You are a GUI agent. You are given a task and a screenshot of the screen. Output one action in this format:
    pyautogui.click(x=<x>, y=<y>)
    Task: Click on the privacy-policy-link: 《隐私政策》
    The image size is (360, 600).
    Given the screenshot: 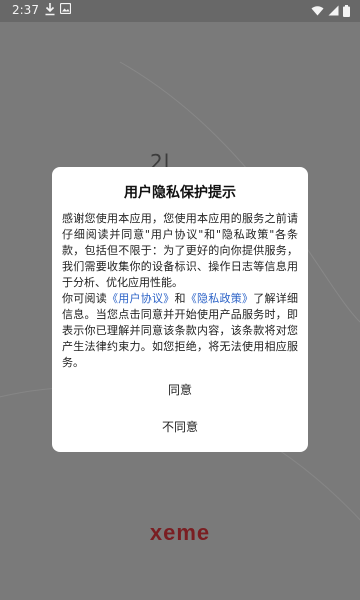 What is the action you would take?
    pyautogui.click(x=220, y=298)
    